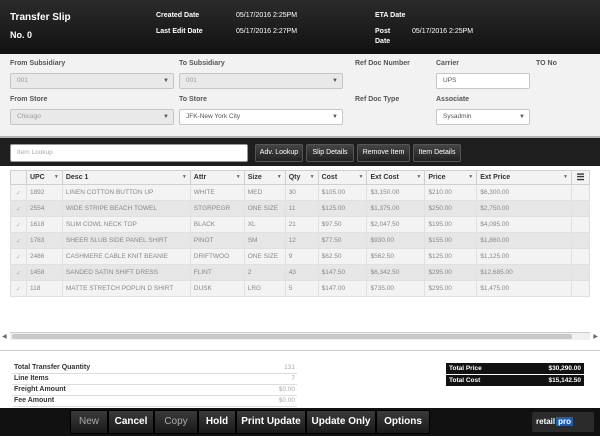  What do you see at coordinates (524, 208) in the screenshot?
I see `cell-ext-price: $2,750.00` at bounding box center [524, 208].